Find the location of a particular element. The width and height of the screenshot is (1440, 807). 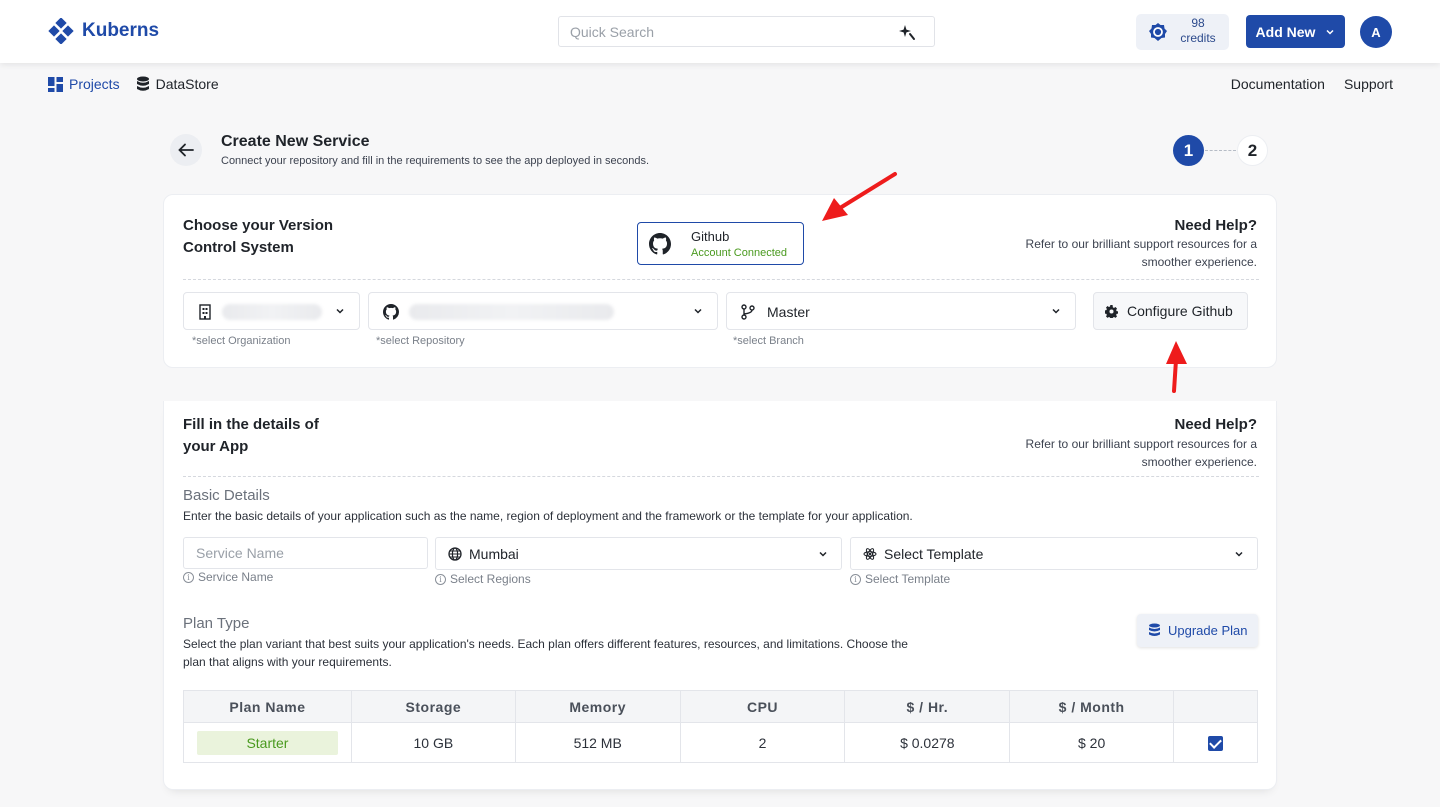

storage-cell: 10 GB is located at coordinates (433, 742).